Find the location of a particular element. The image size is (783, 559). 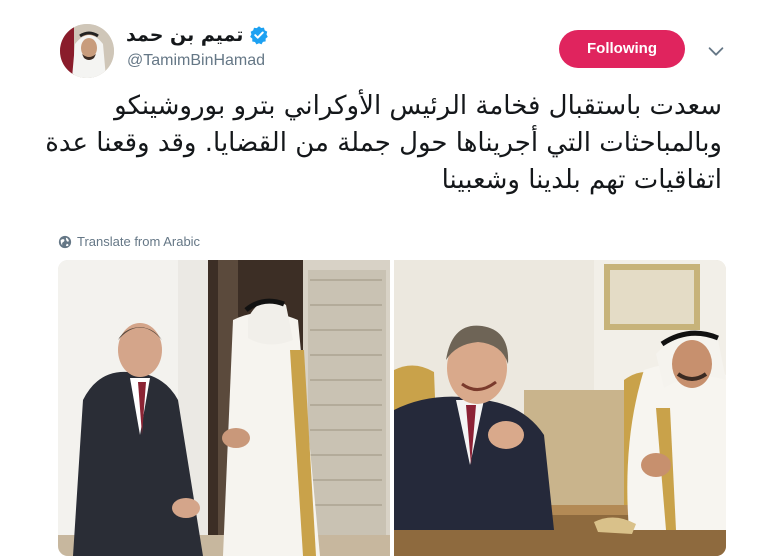

avatar-image is located at coordinates (87, 51).